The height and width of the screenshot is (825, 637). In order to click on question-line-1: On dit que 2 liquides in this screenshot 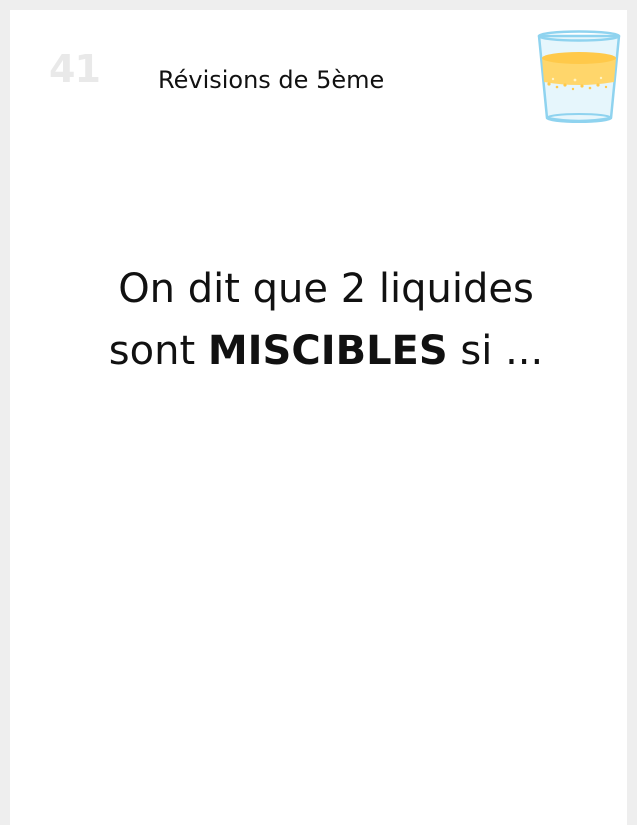, I will do `click(326, 289)`.